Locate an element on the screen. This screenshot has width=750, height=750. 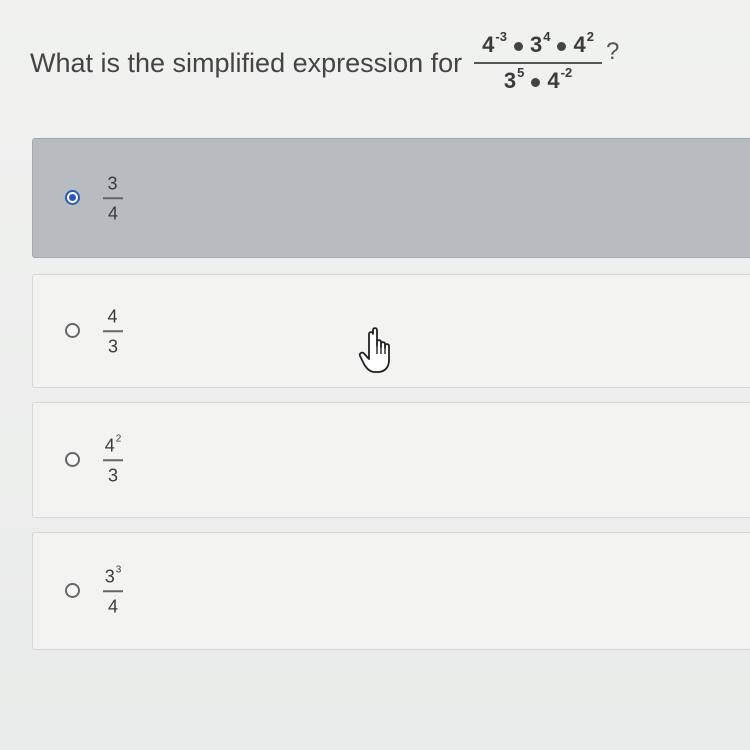
option-2-numerator: 4 is located at coordinates (112, 316).